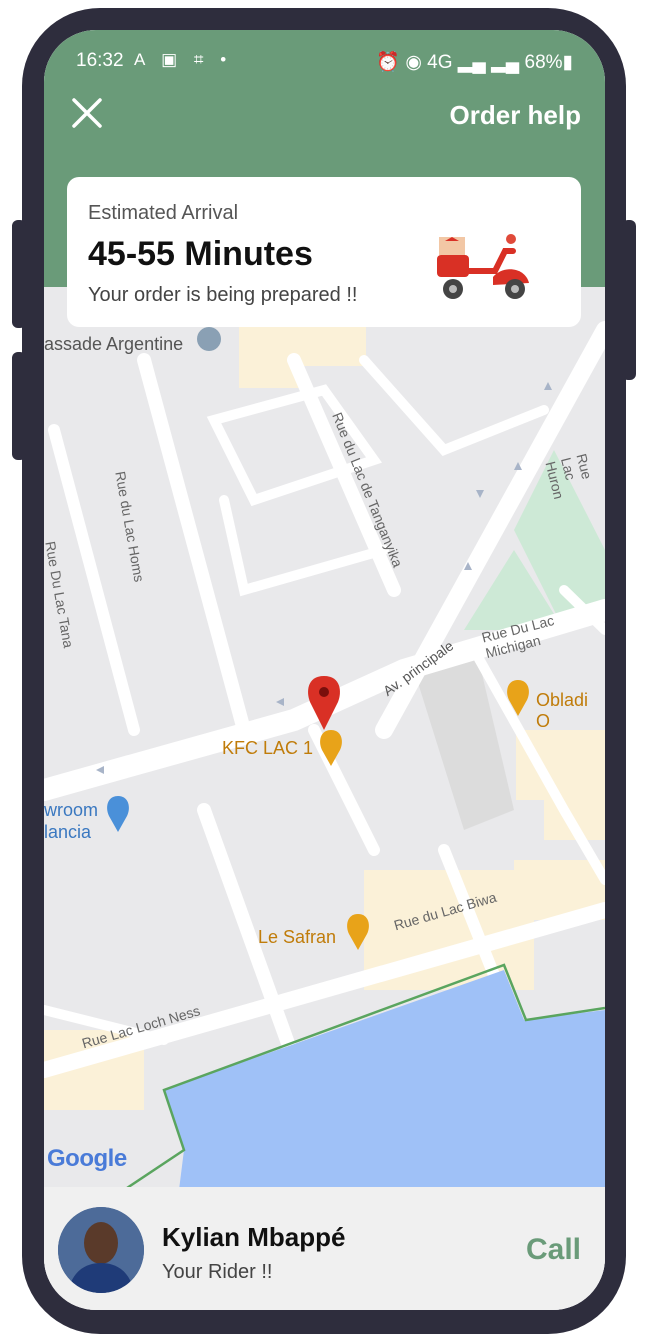  What do you see at coordinates (223, 295) in the screenshot?
I see `order-status-text: Your order is being prepared !!` at bounding box center [223, 295].